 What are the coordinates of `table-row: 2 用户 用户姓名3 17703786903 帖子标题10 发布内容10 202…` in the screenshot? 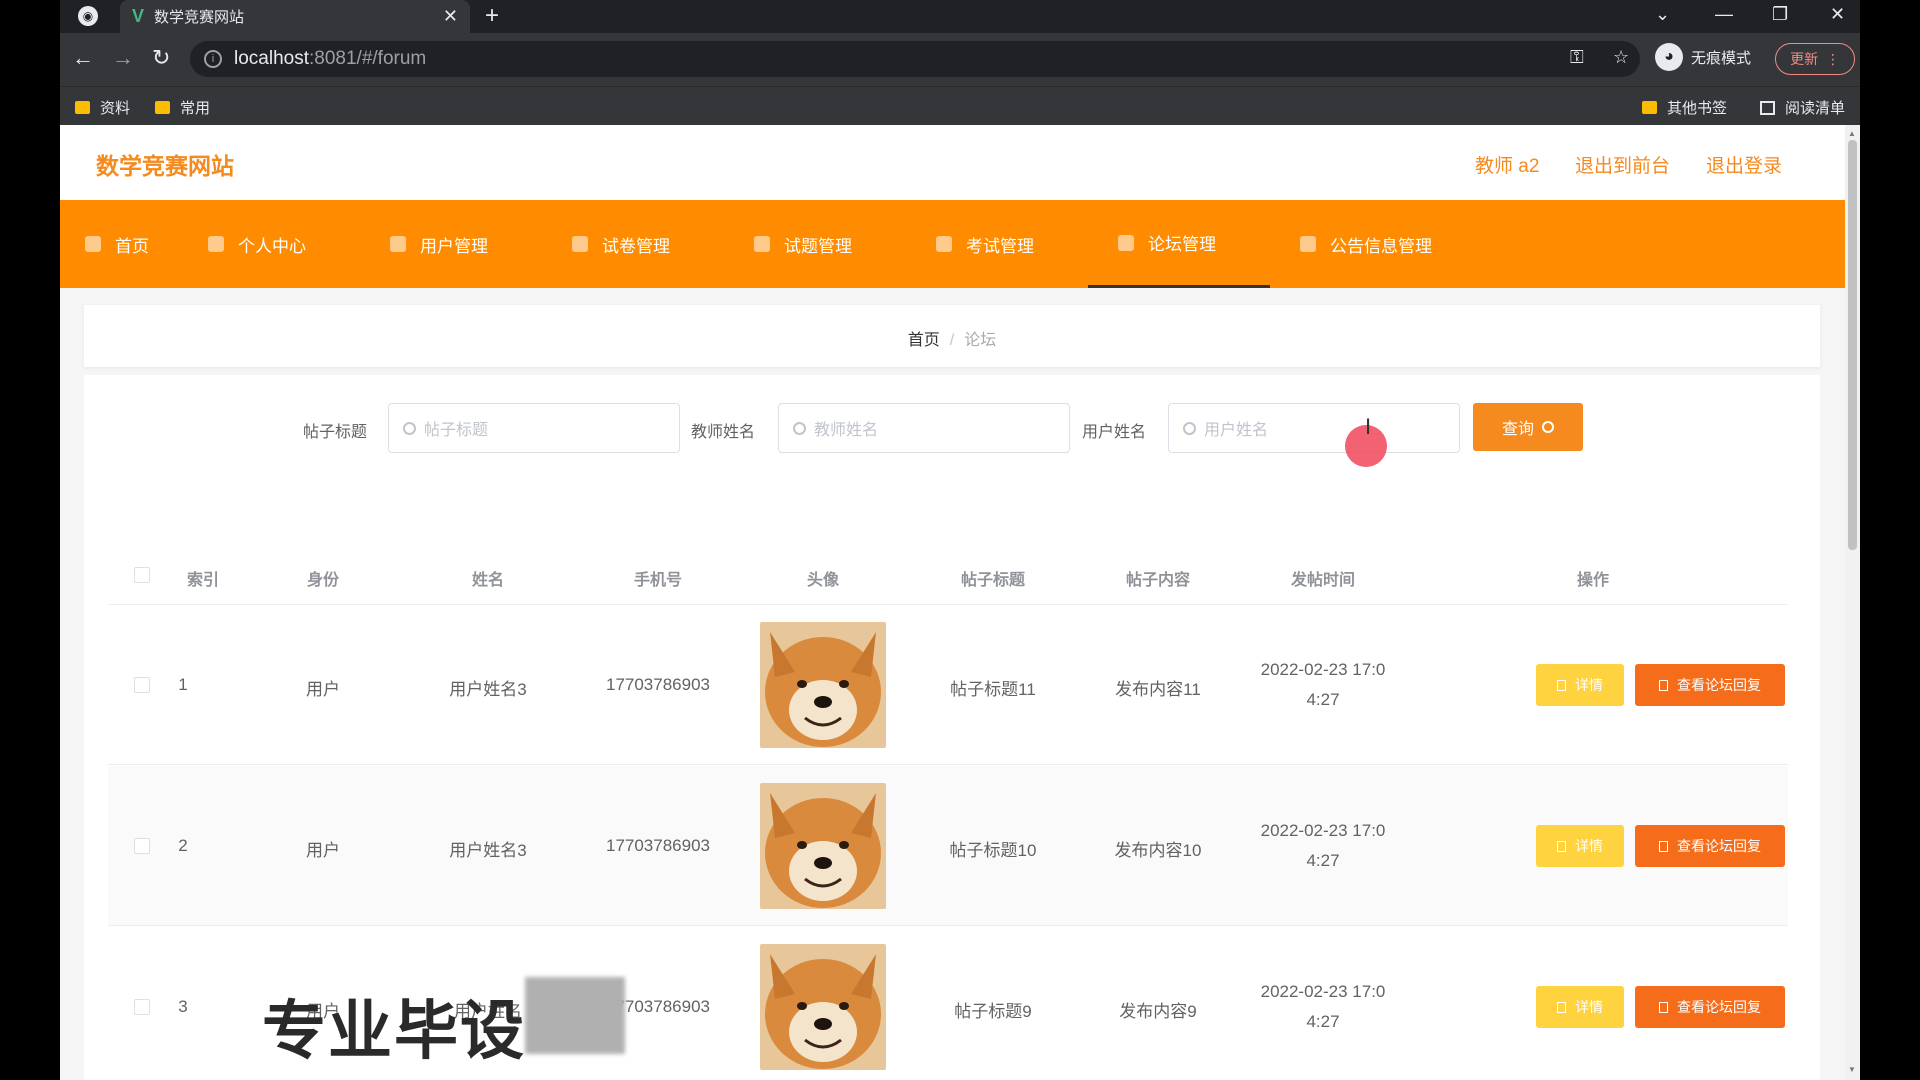 It's located at (948, 846).